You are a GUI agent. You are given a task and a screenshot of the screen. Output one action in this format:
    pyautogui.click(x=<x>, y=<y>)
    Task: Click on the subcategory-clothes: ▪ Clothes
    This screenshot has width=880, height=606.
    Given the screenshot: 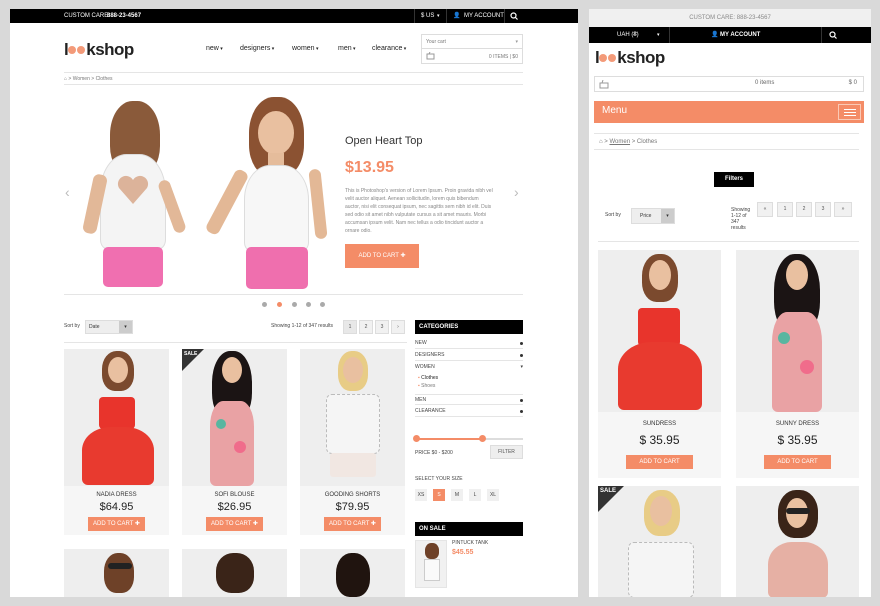 What is the action you would take?
    pyautogui.click(x=428, y=378)
    